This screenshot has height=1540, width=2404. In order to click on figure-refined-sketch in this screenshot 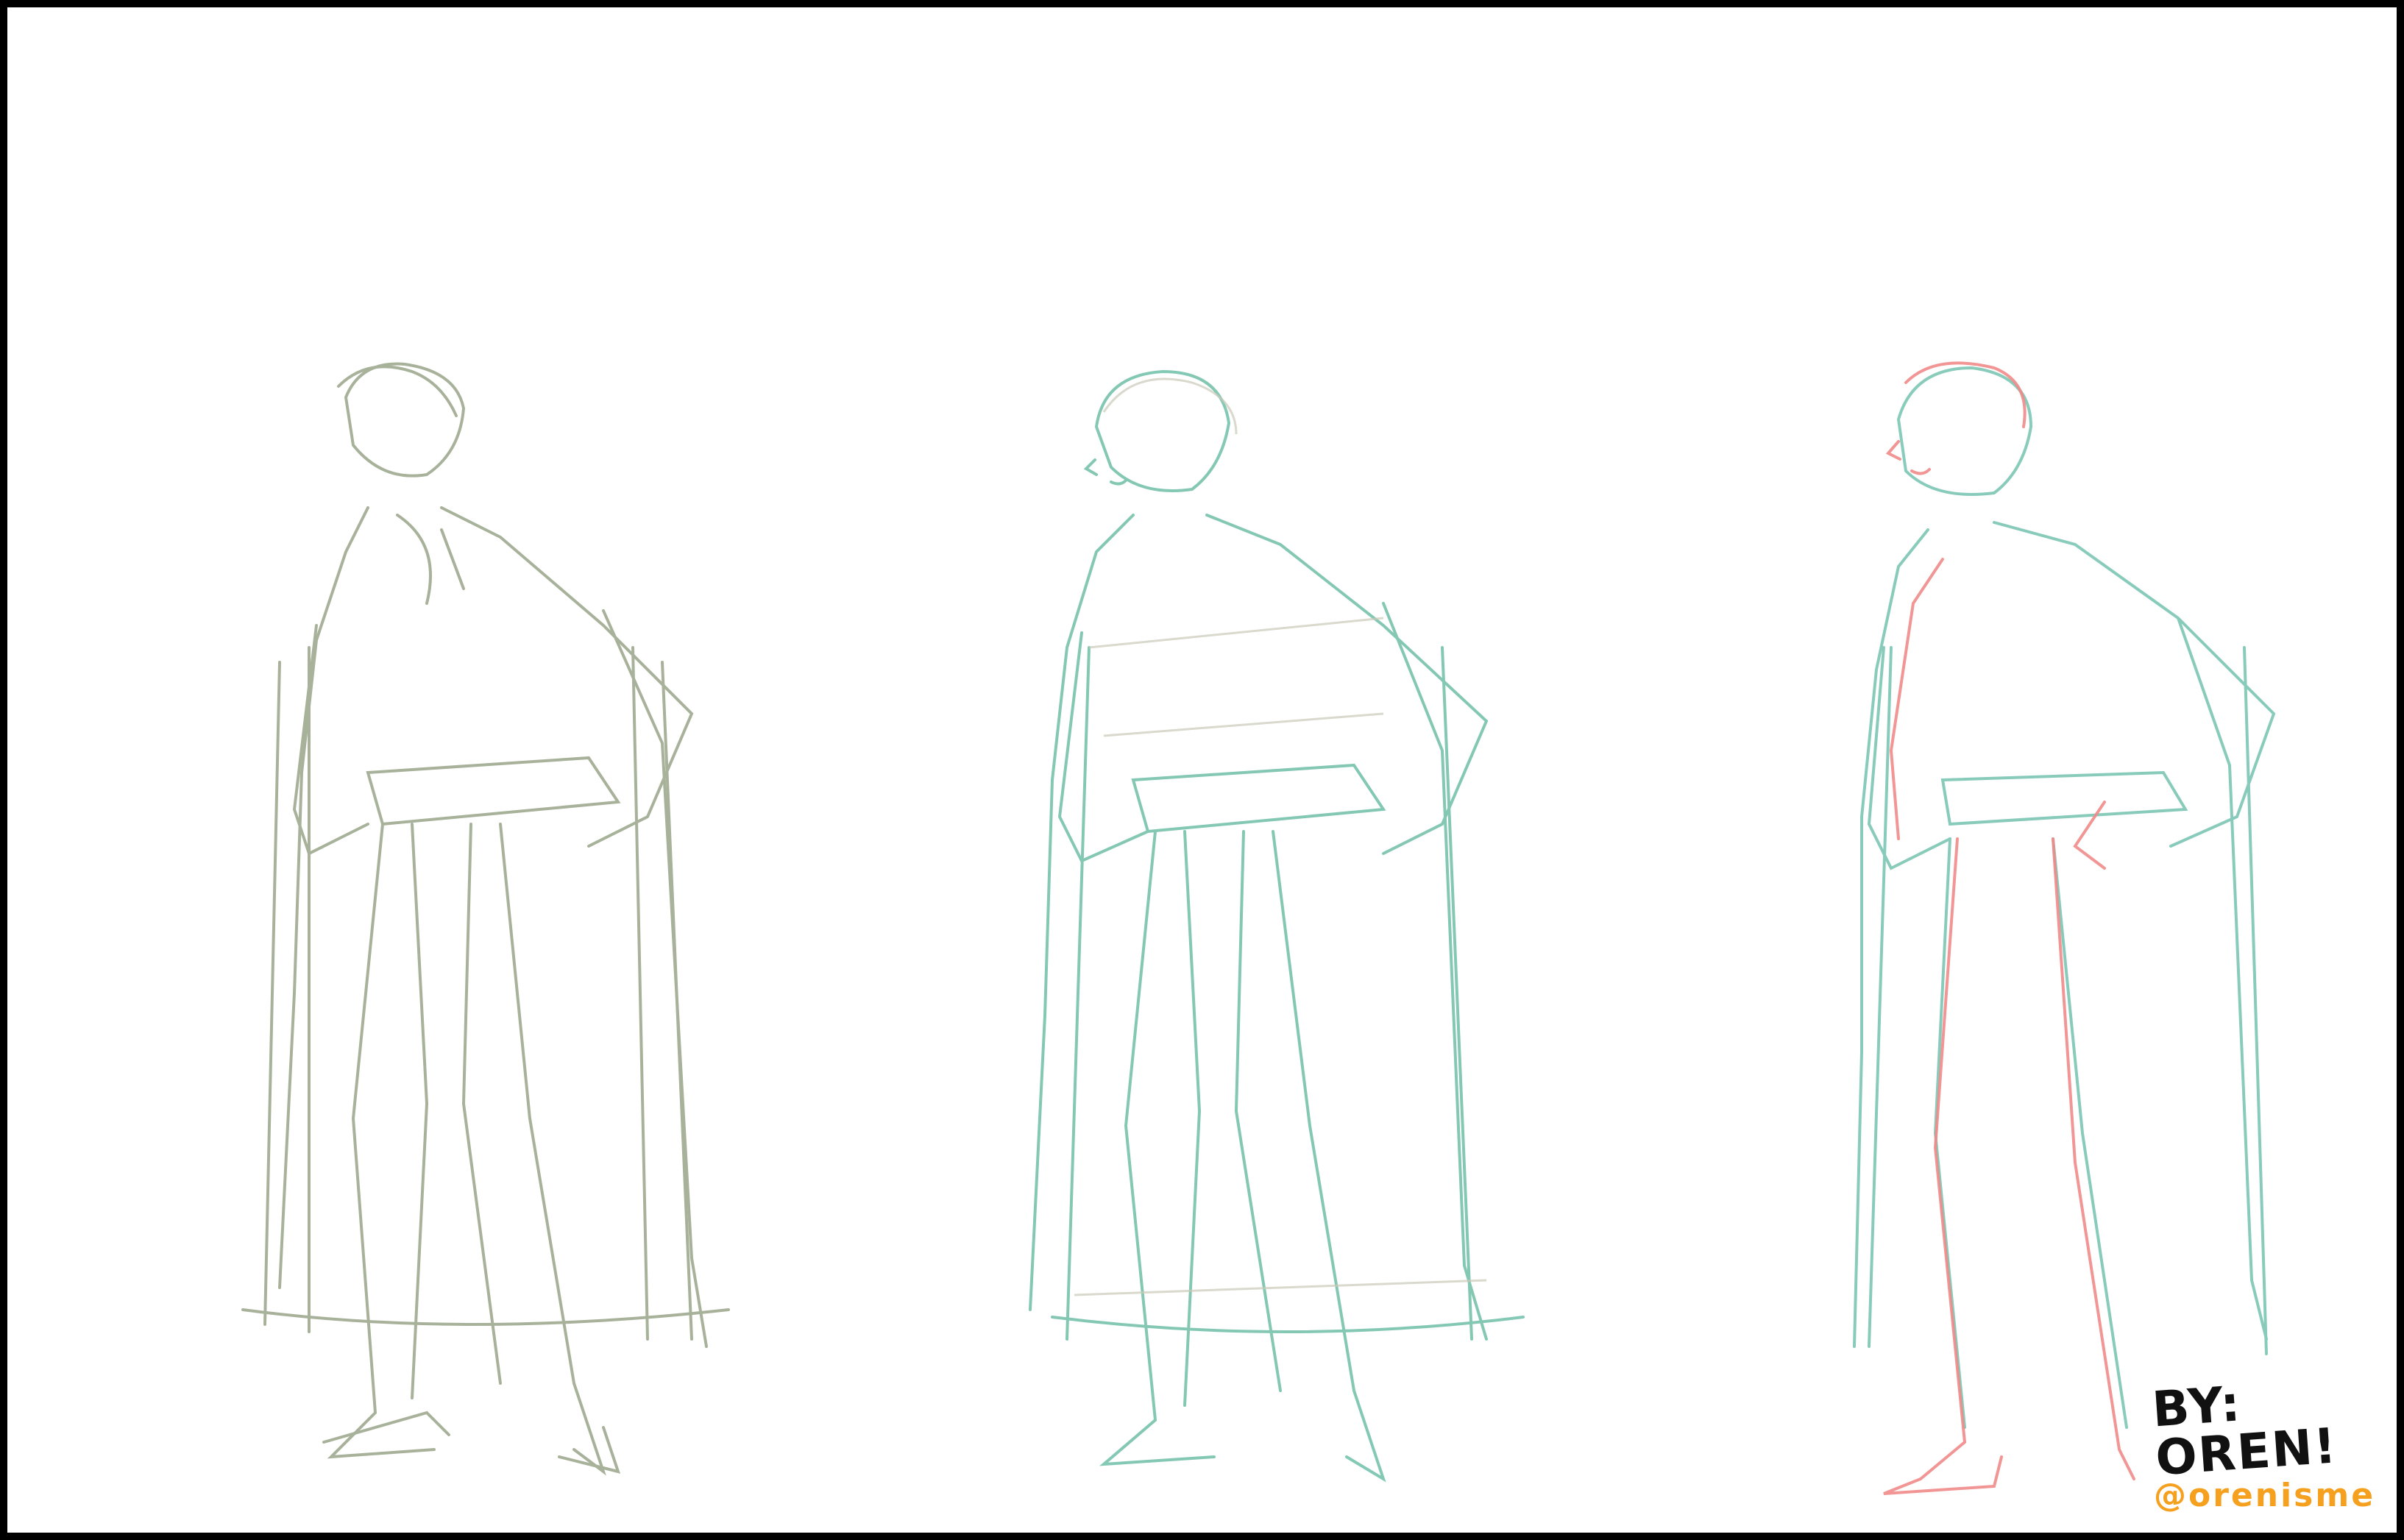, I will do `click(1277, 926)`.